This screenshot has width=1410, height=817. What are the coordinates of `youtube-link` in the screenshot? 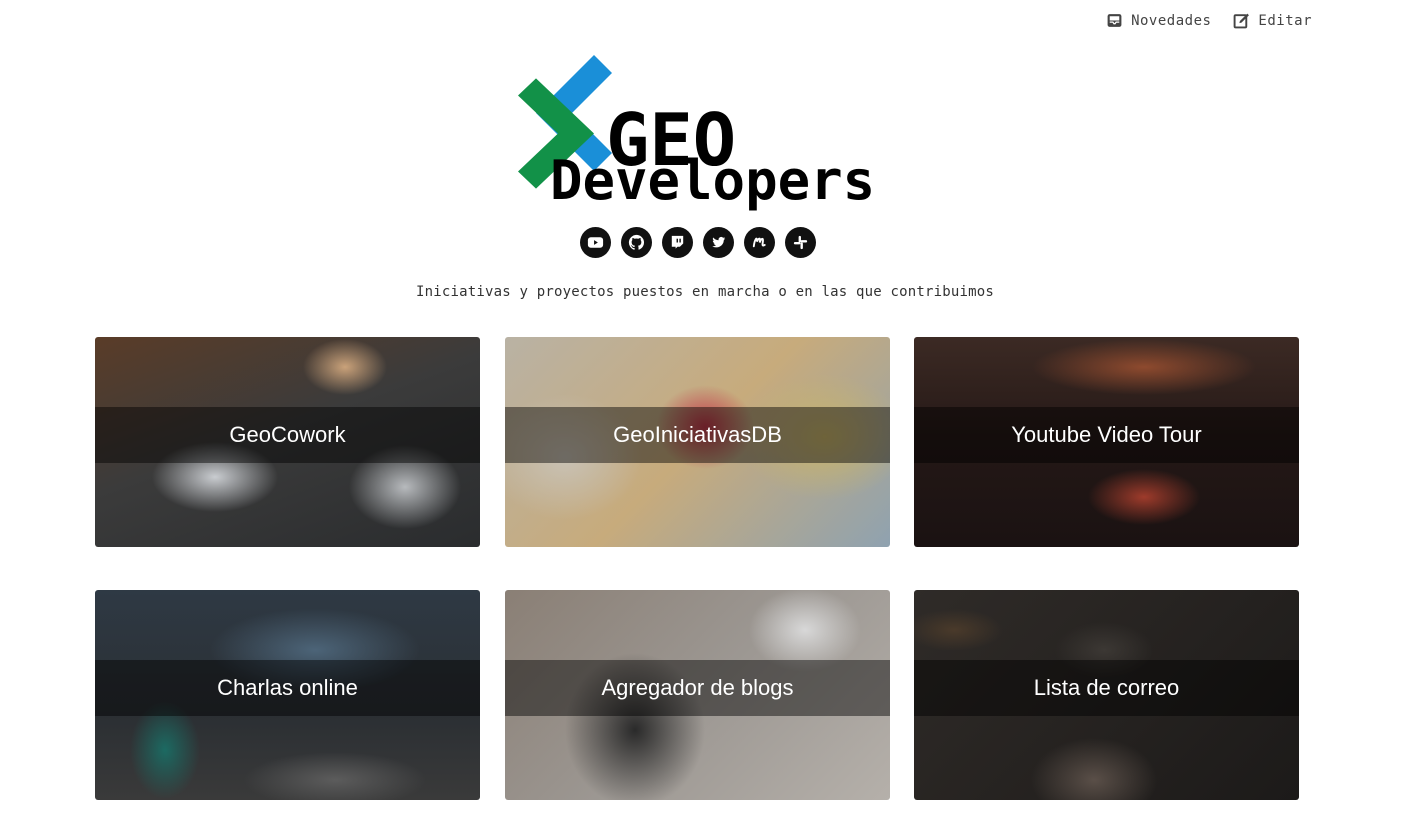 It's located at (595, 242).